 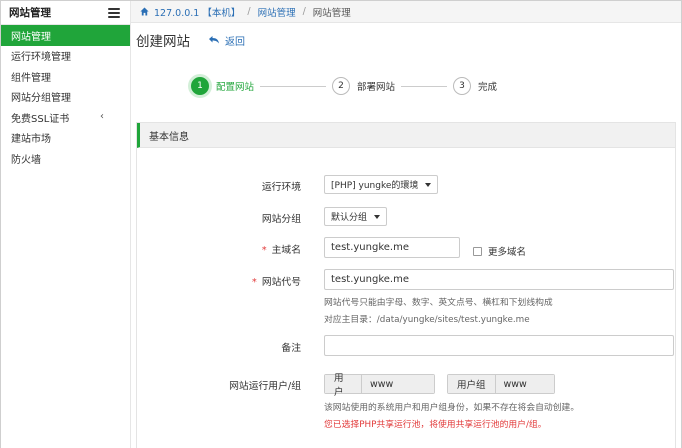 I want to click on back-button: 返回, so click(x=226, y=40).